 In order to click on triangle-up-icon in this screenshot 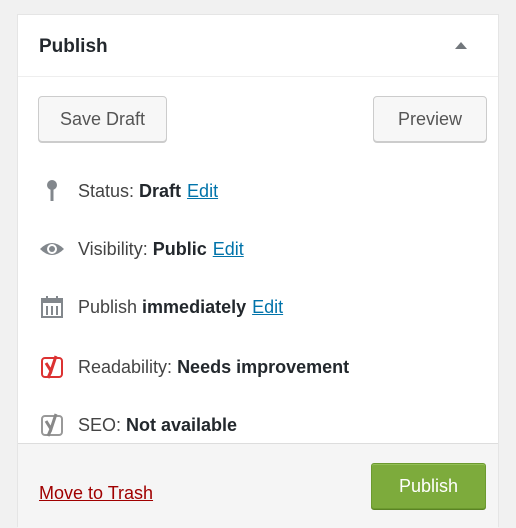, I will do `click(461, 45)`.